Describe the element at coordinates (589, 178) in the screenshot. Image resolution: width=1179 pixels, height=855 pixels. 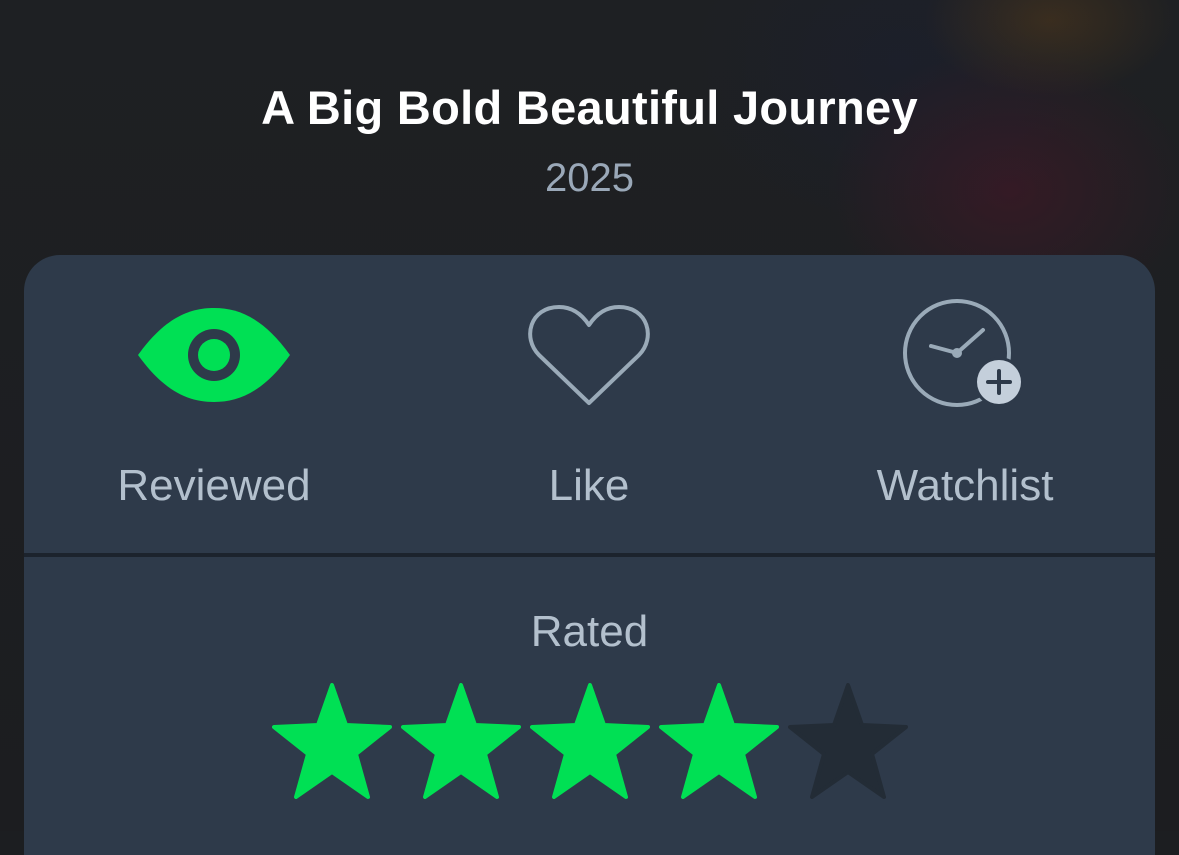
I see `film-year: 2025` at that location.